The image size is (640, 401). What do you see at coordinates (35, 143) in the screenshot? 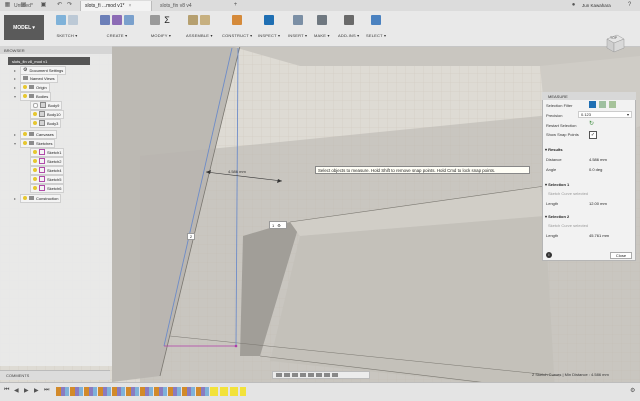
I see `browser-item-sketches: ▾ Sketches` at bounding box center [35, 143].